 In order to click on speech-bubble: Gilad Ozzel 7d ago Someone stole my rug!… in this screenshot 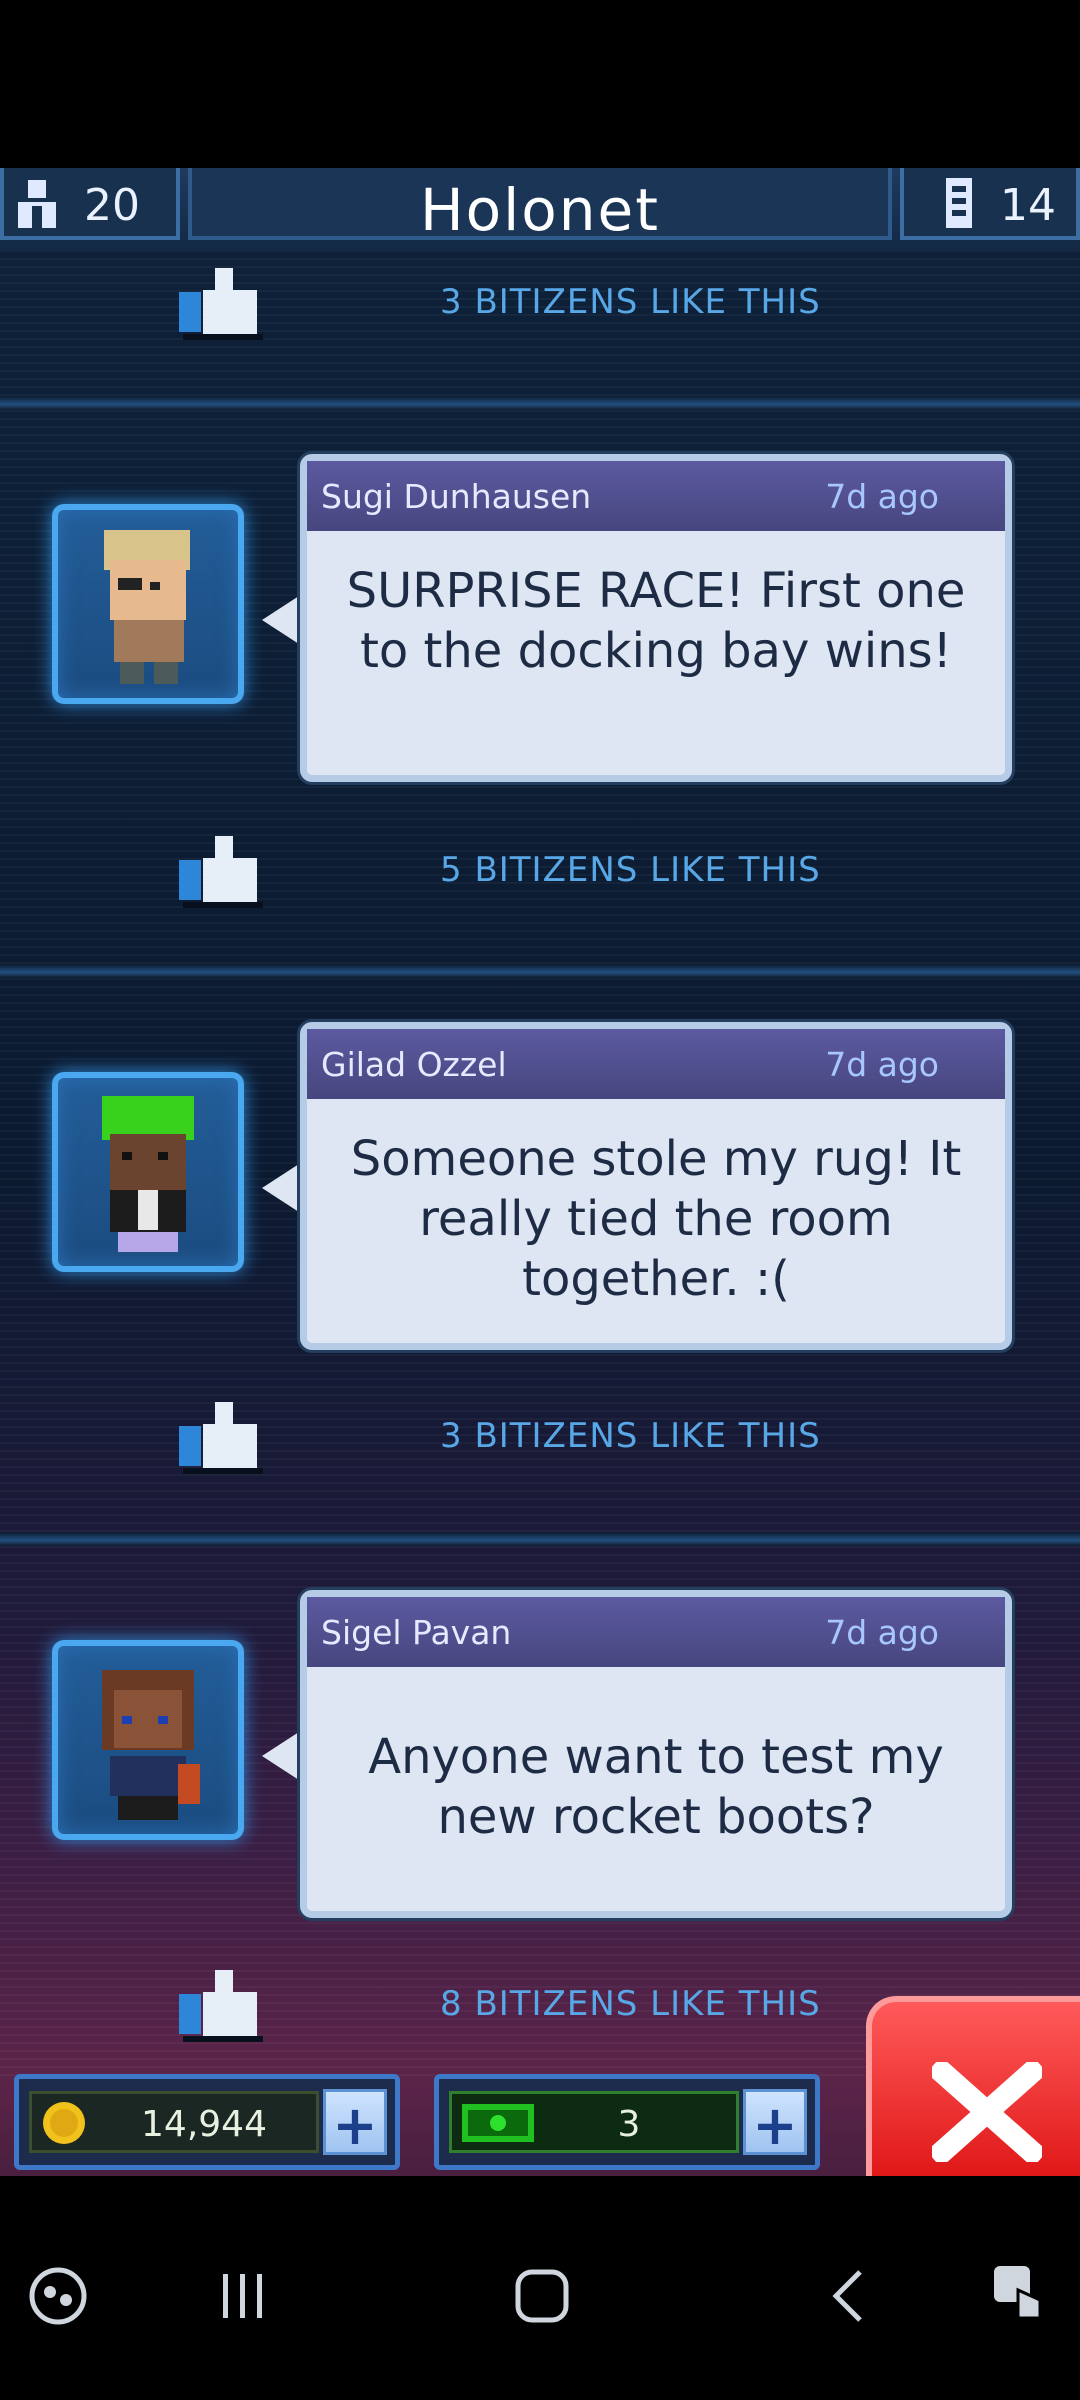, I will do `click(656, 1186)`.